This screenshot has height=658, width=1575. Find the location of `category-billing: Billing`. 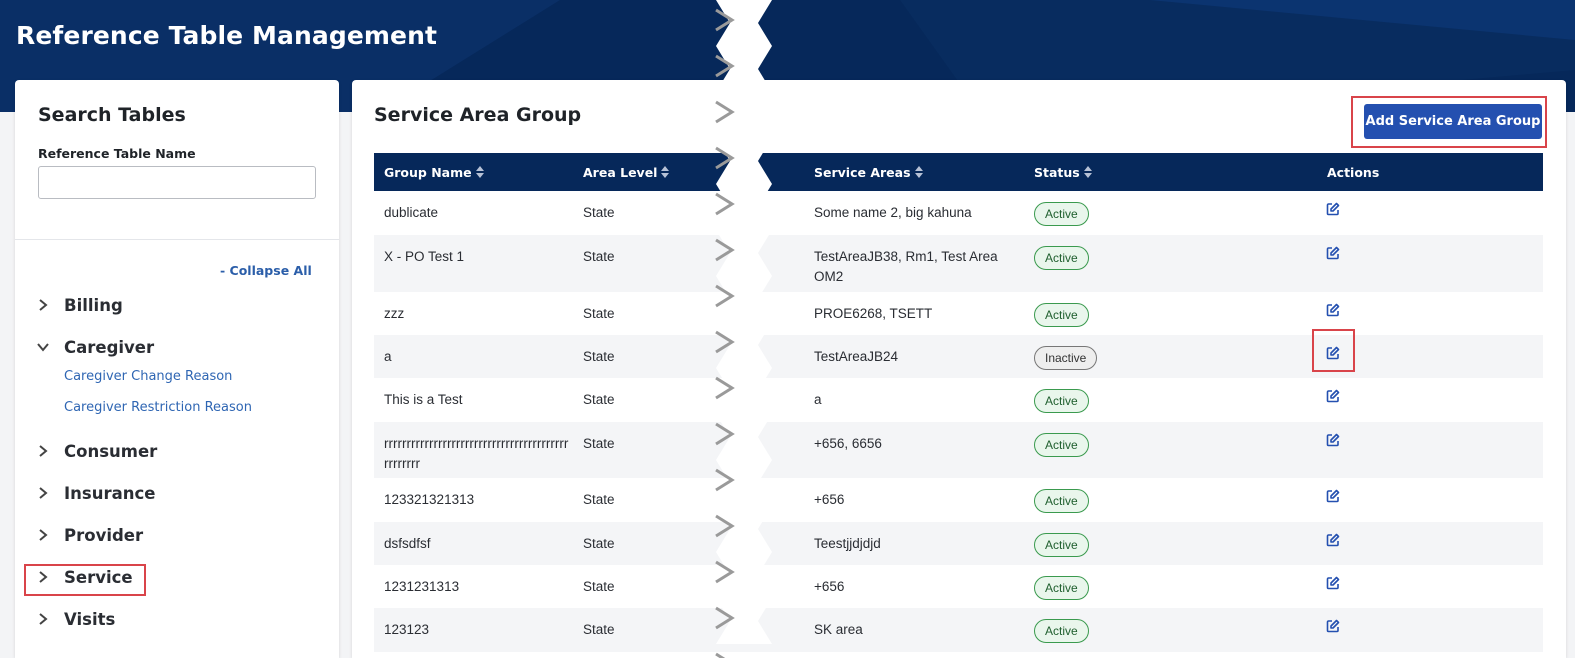

category-billing: Billing is located at coordinates (167, 305).